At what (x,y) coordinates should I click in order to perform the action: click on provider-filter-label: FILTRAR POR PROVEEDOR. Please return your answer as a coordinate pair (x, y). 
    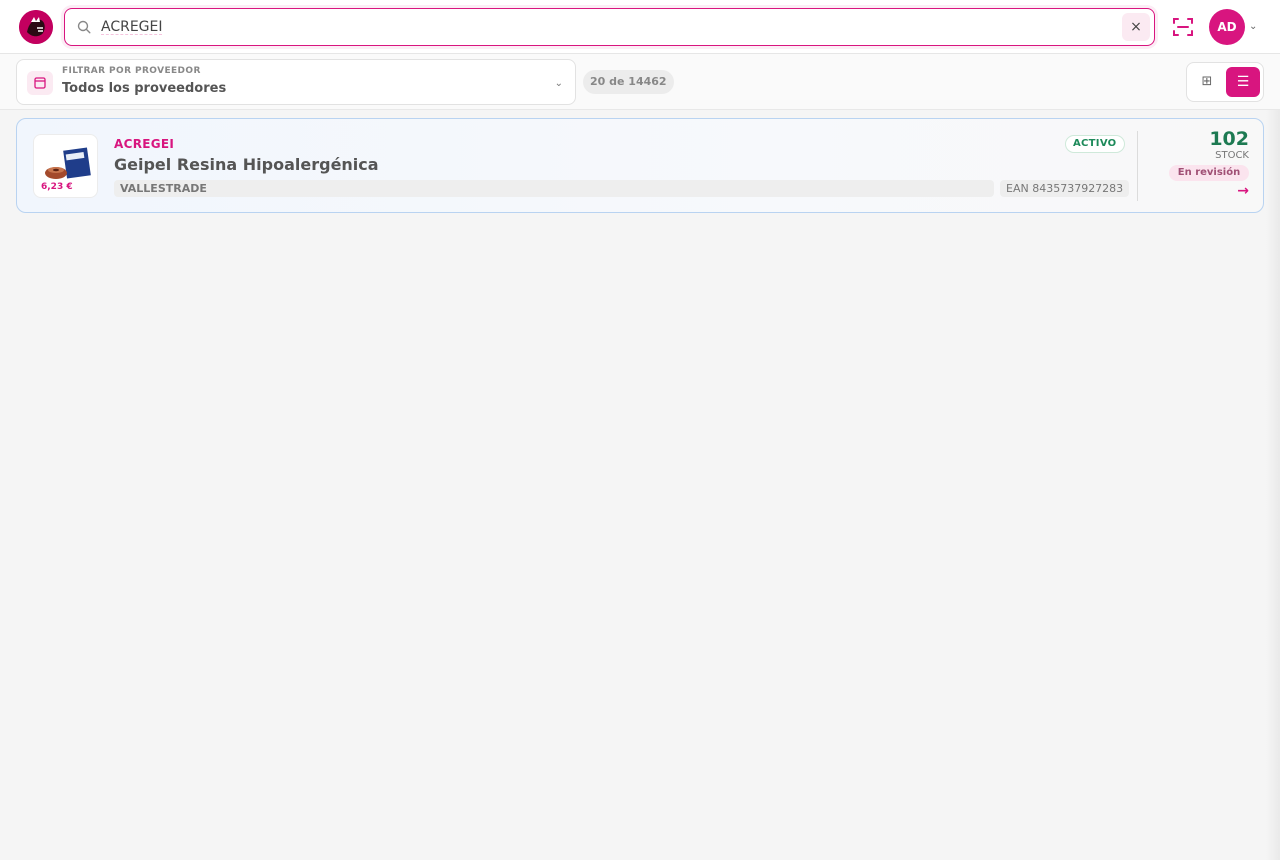
    Looking at the image, I should click on (131, 71).